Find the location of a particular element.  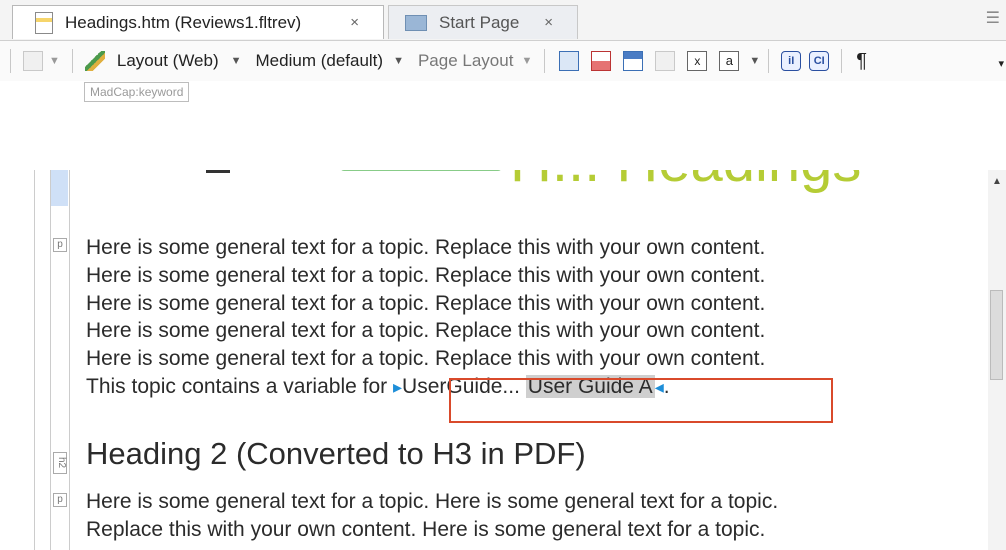

editor-left-rail is located at coordinates (34, 360).